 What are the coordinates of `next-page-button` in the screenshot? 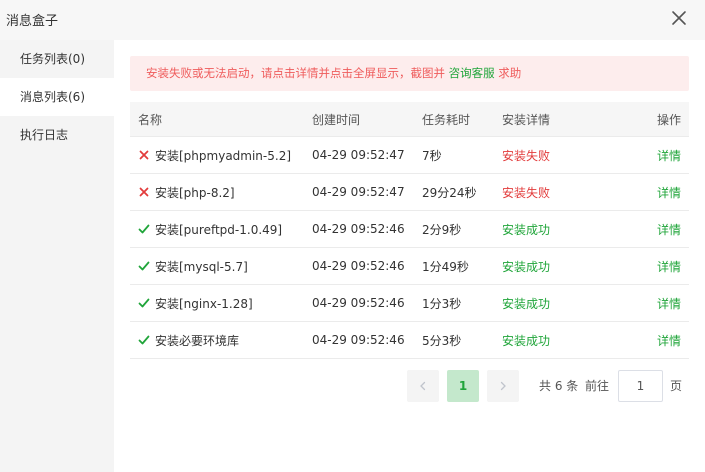 It's located at (503, 386).